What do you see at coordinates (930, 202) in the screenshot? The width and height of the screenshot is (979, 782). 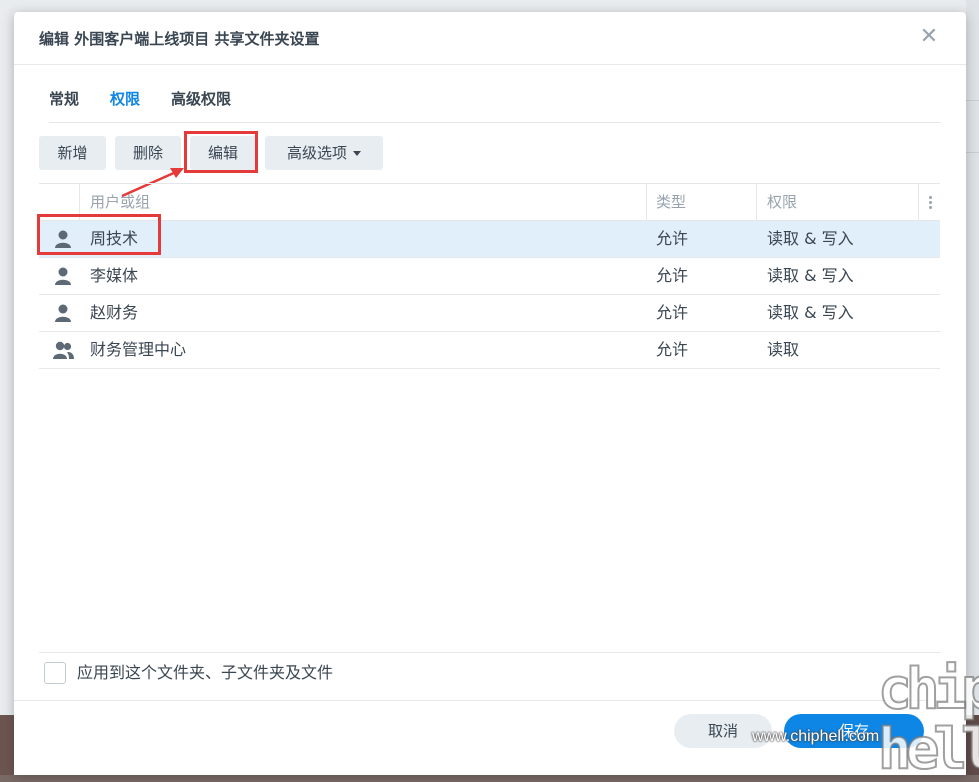 I see `column-menu-icon` at bounding box center [930, 202].